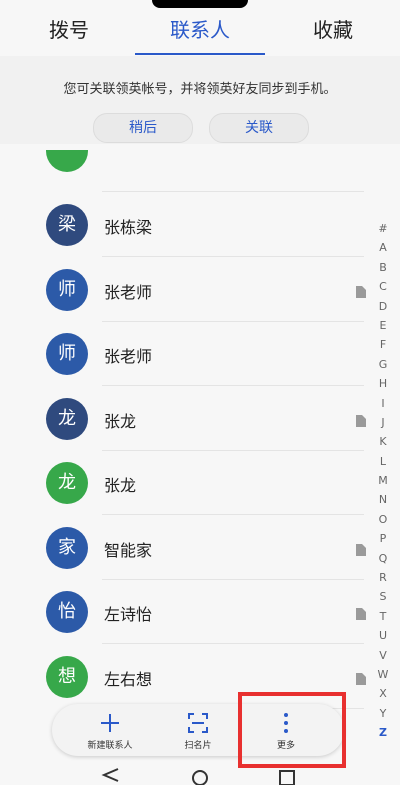 This screenshot has width=400, height=785. I want to click on active-tab-indicator, so click(200, 54).